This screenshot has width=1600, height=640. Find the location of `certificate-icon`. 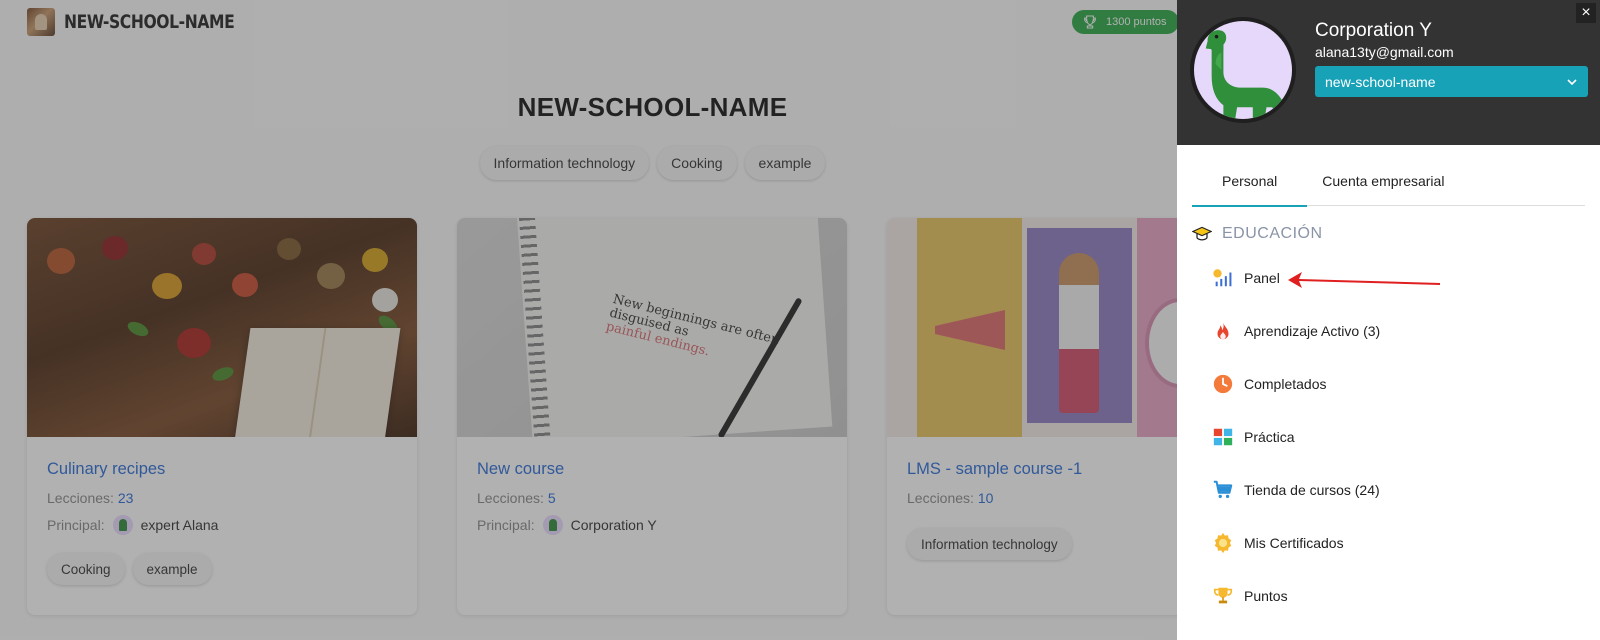

certificate-icon is located at coordinates (1223, 543).